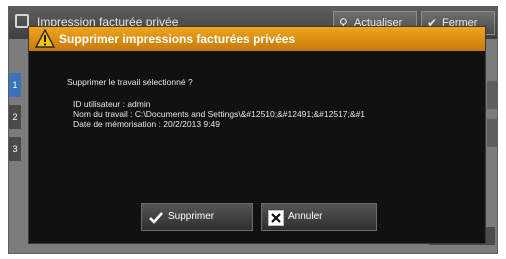  I want to click on cancel-button: Annuler, so click(319, 217).